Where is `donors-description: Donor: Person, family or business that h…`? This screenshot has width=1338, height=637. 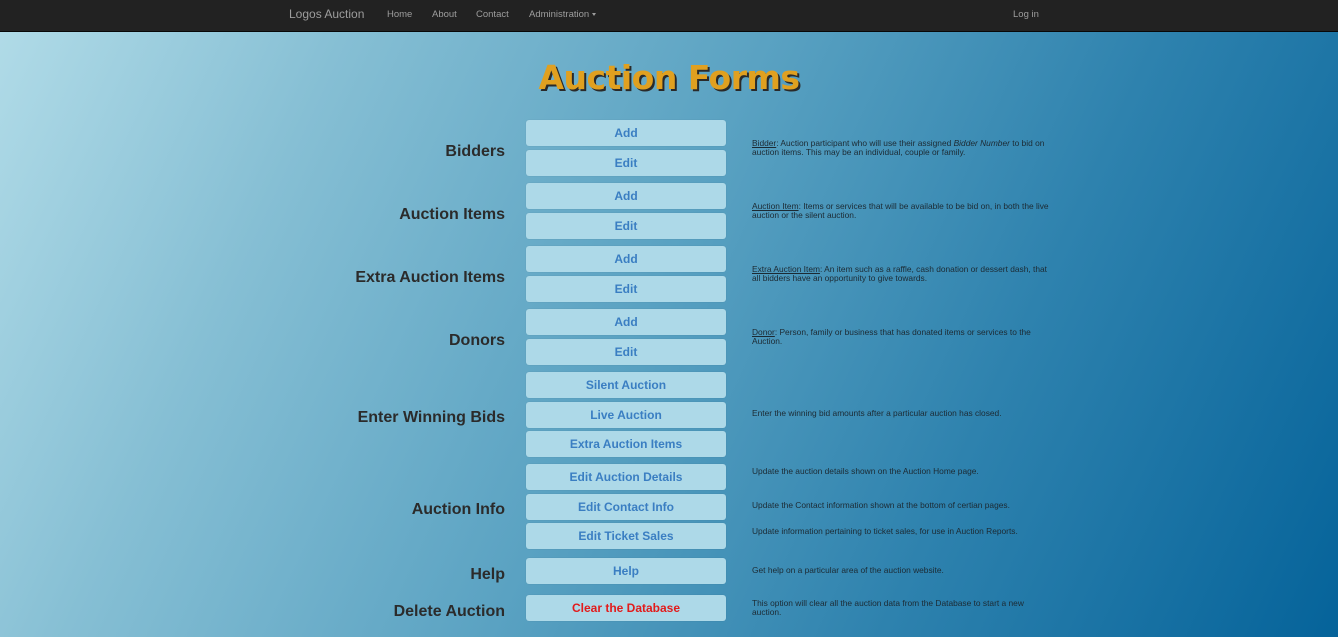
donors-description: Donor: Person, family or business that h… is located at coordinates (891, 336).